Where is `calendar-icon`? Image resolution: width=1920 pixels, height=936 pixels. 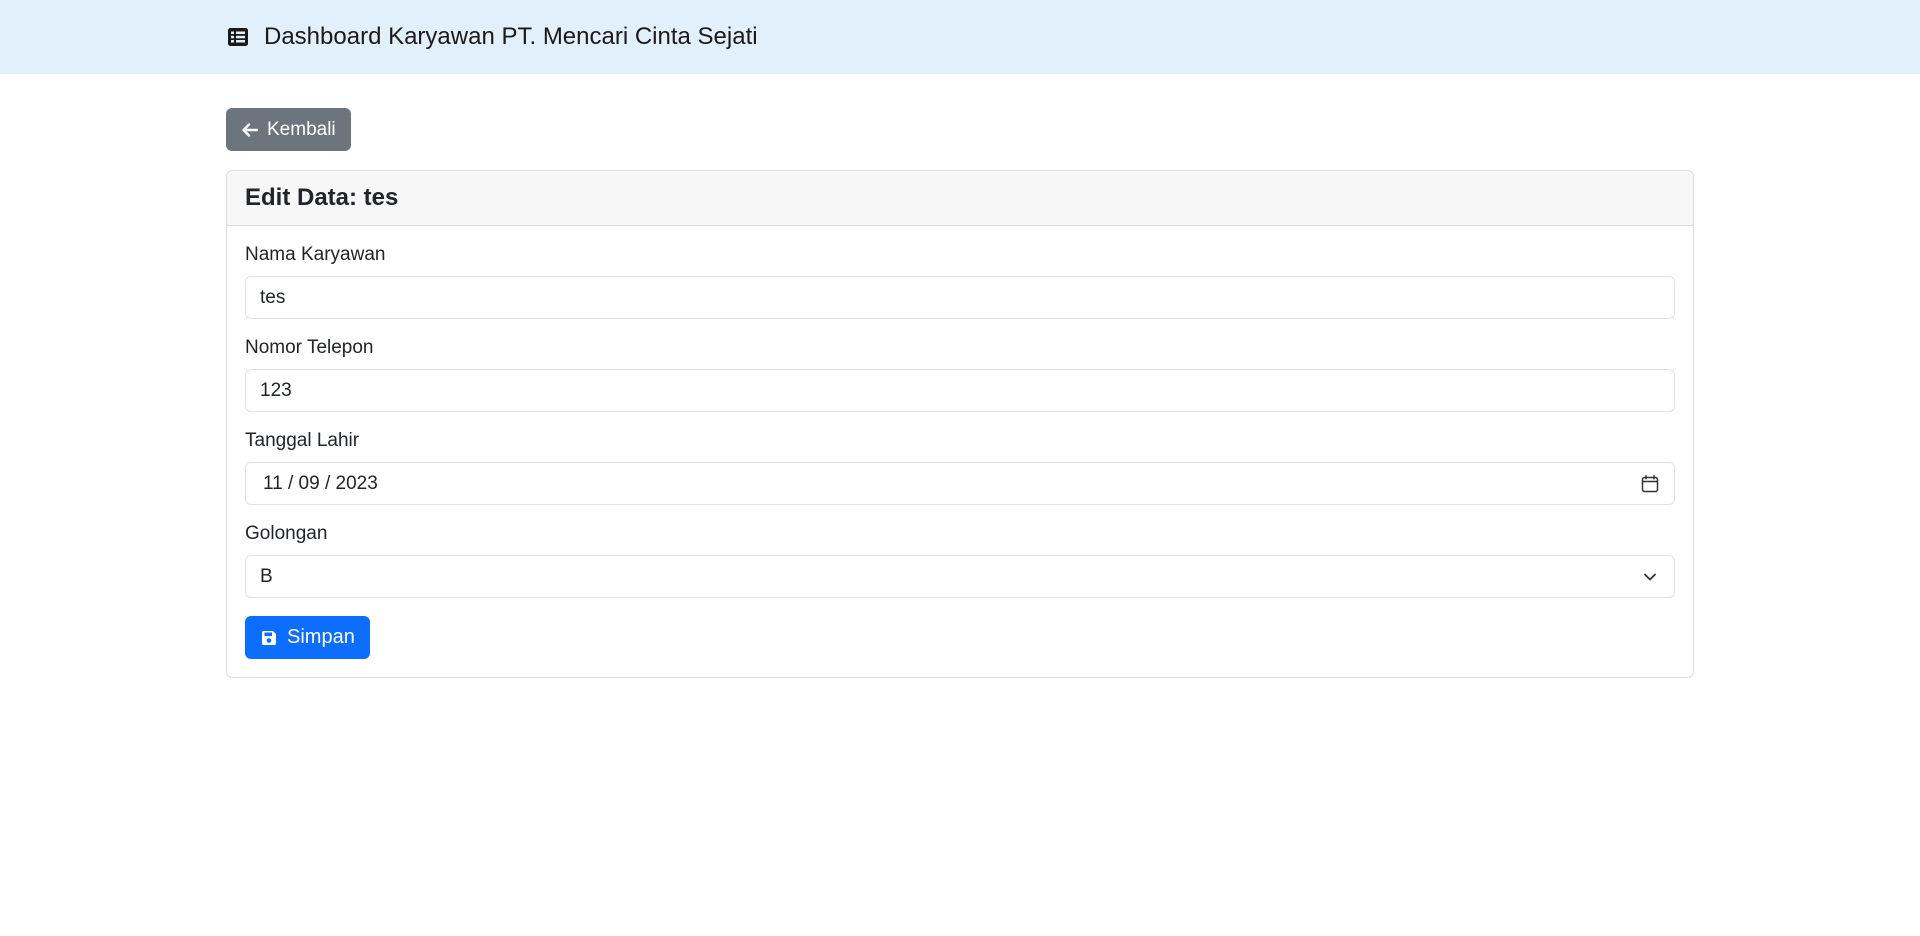 calendar-icon is located at coordinates (1650, 484).